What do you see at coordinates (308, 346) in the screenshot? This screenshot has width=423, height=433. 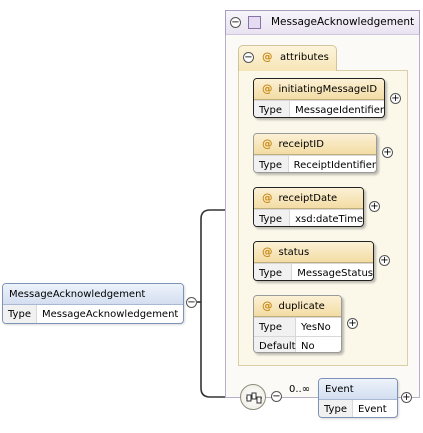 I see `attribute-default-value: No` at bounding box center [308, 346].